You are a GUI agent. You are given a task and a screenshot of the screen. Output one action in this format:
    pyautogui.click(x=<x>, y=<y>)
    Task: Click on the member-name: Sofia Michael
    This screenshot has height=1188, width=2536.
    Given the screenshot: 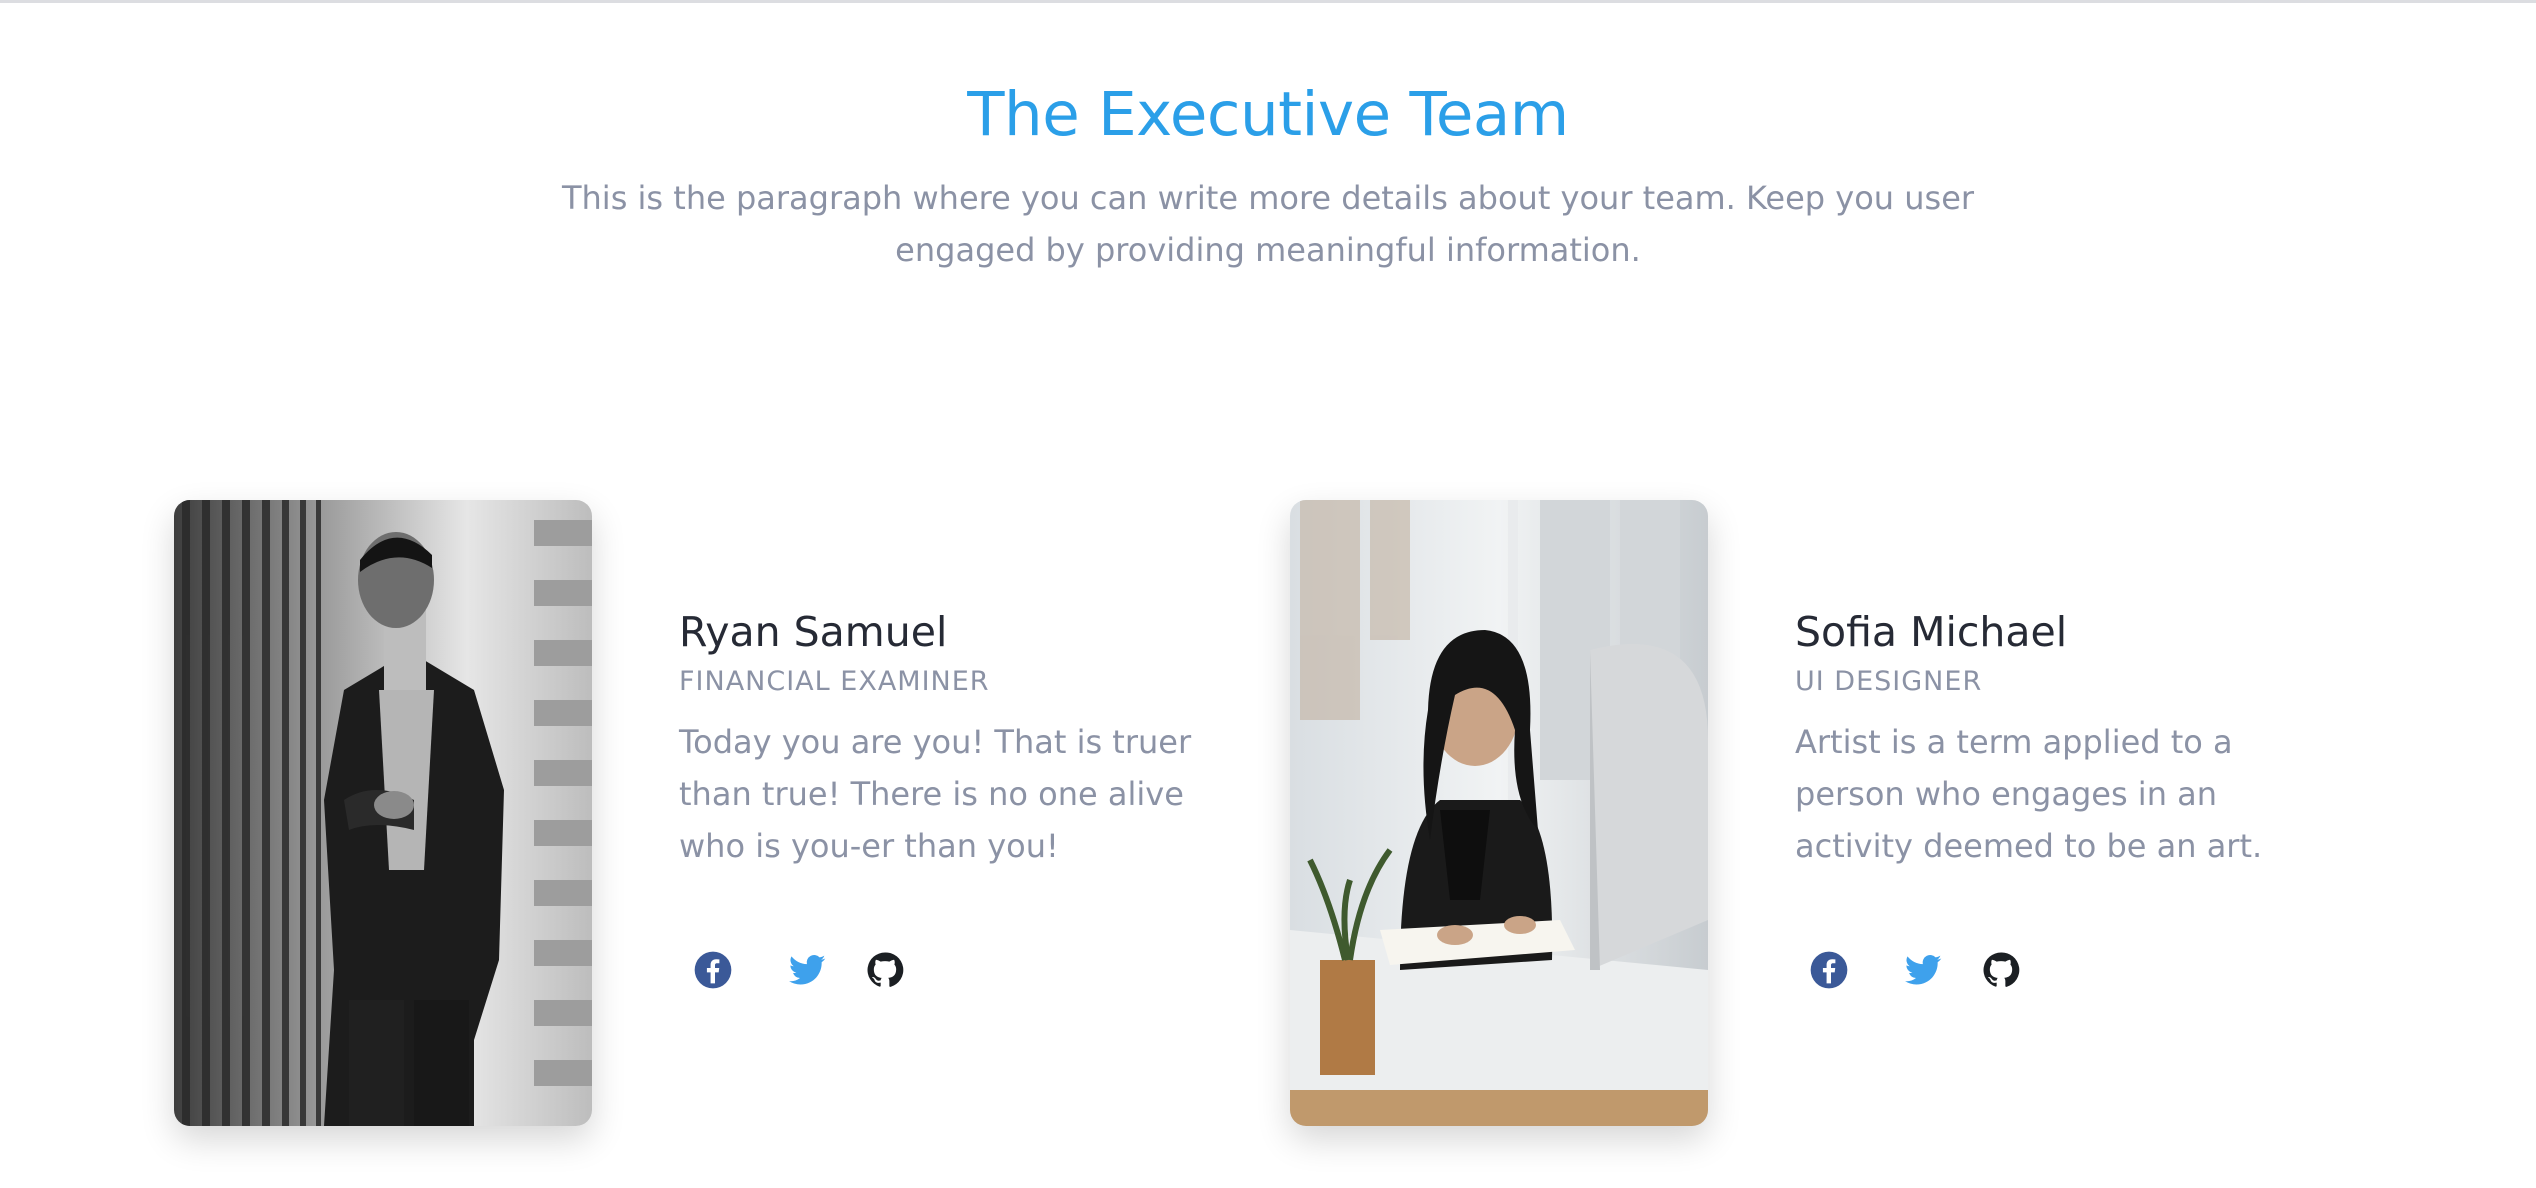 What is the action you would take?
    pyautogui.click(x=1931, y=632)
    